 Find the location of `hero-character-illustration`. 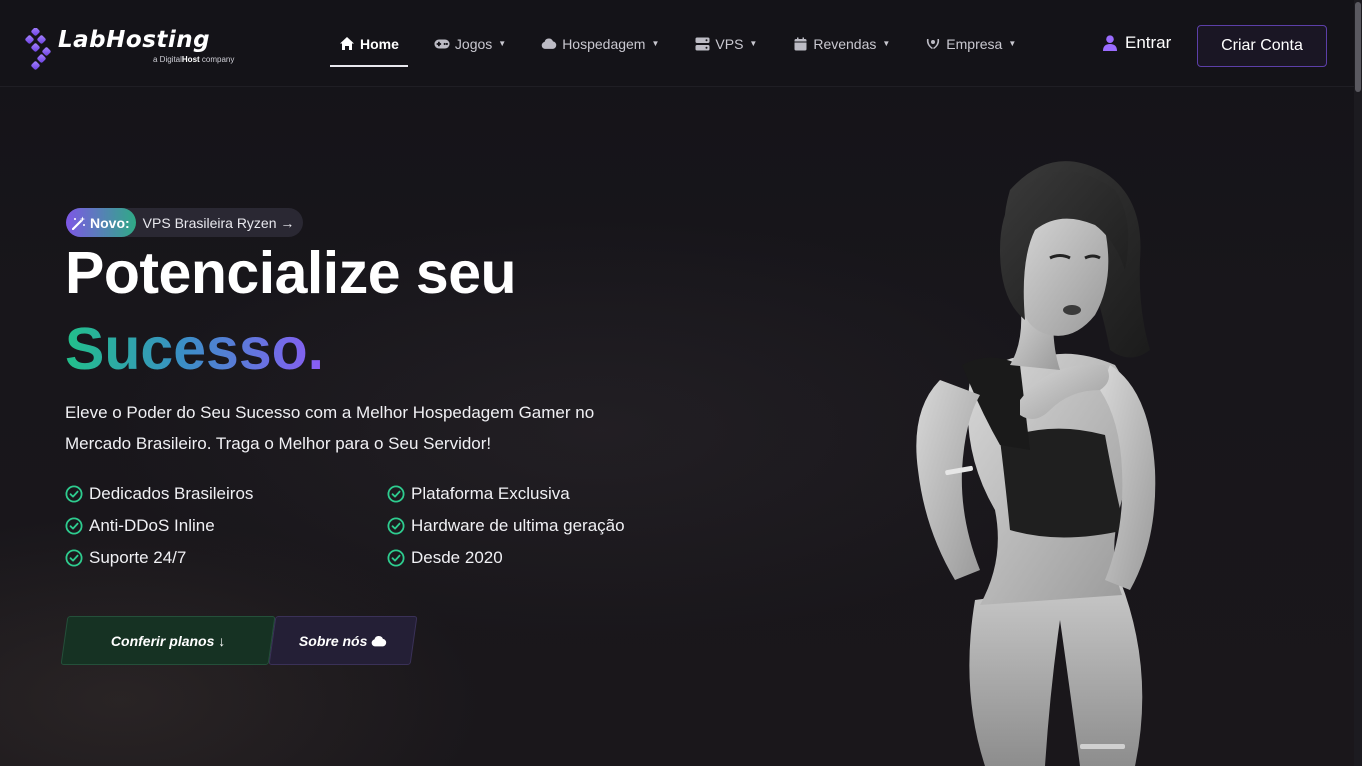

hero-character-illustration is located at coordinates (1036, 463).